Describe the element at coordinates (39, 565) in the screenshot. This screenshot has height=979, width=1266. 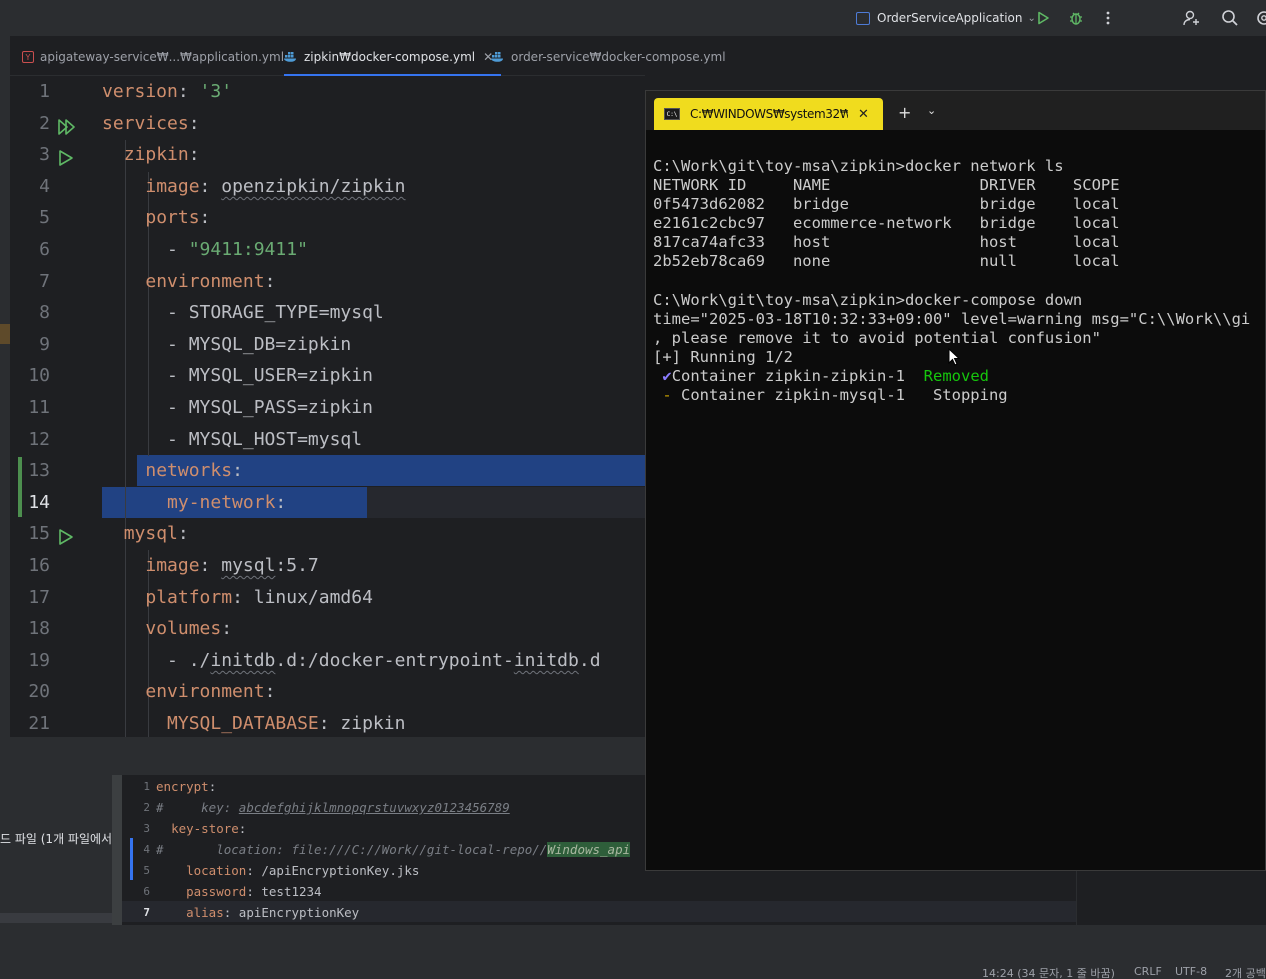
I see `line-number: 16` at that location.